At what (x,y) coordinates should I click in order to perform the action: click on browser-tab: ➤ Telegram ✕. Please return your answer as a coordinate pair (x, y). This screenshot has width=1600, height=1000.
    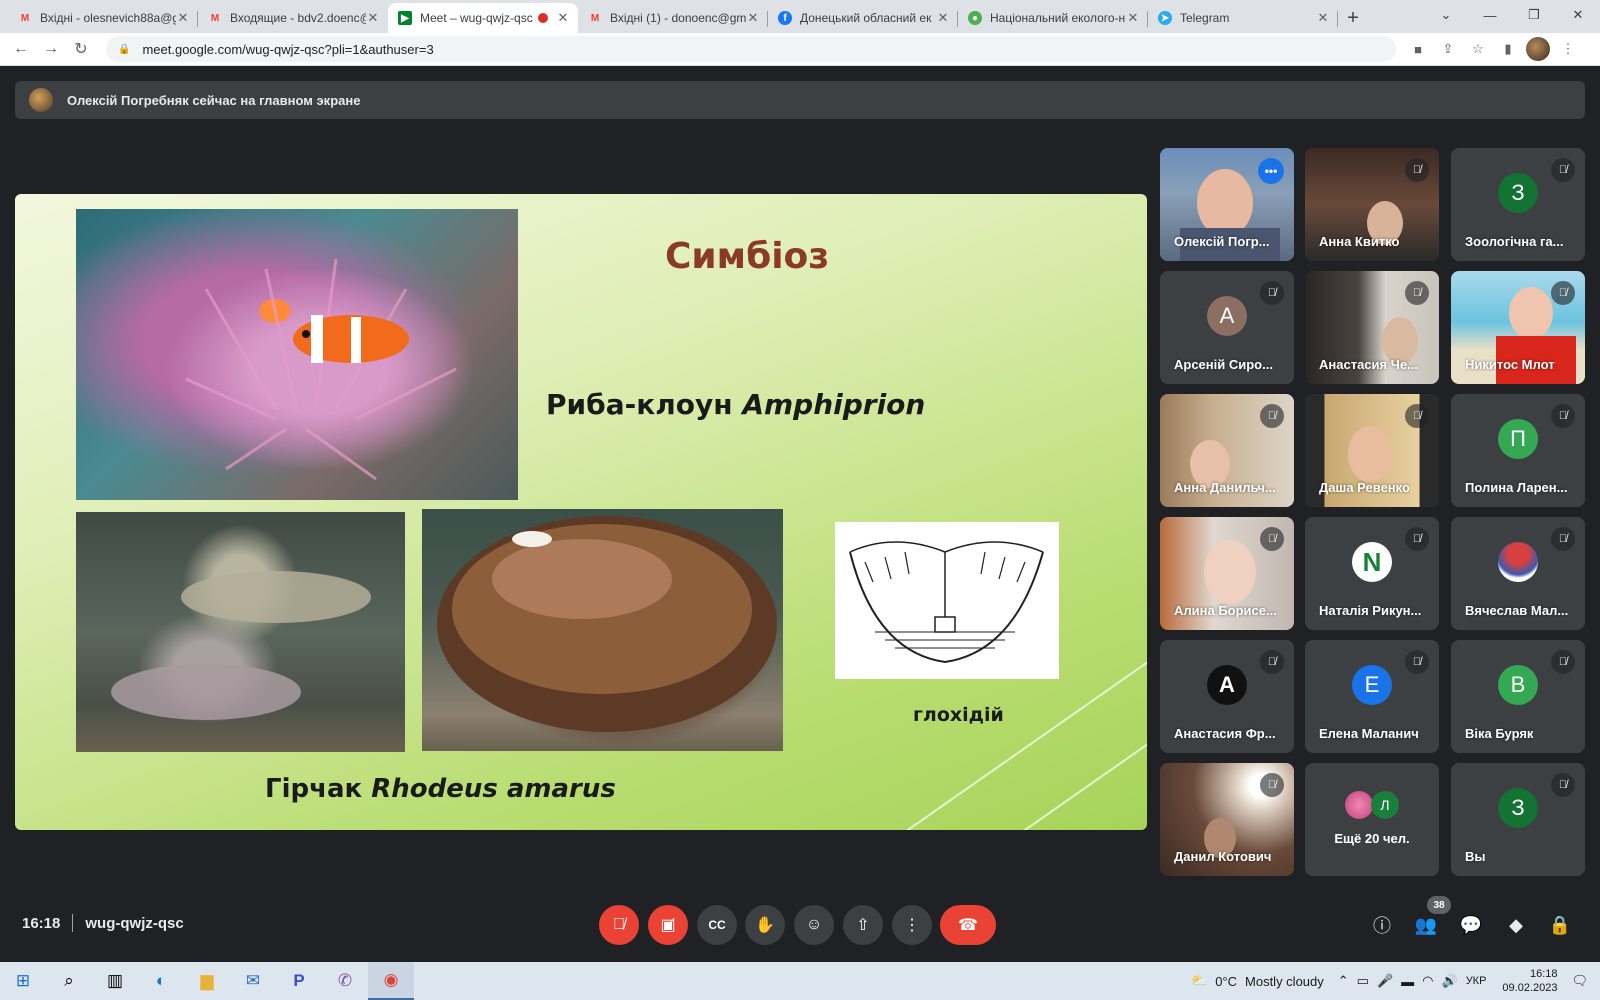
    Looking at the image, I should click on (1243, 18).